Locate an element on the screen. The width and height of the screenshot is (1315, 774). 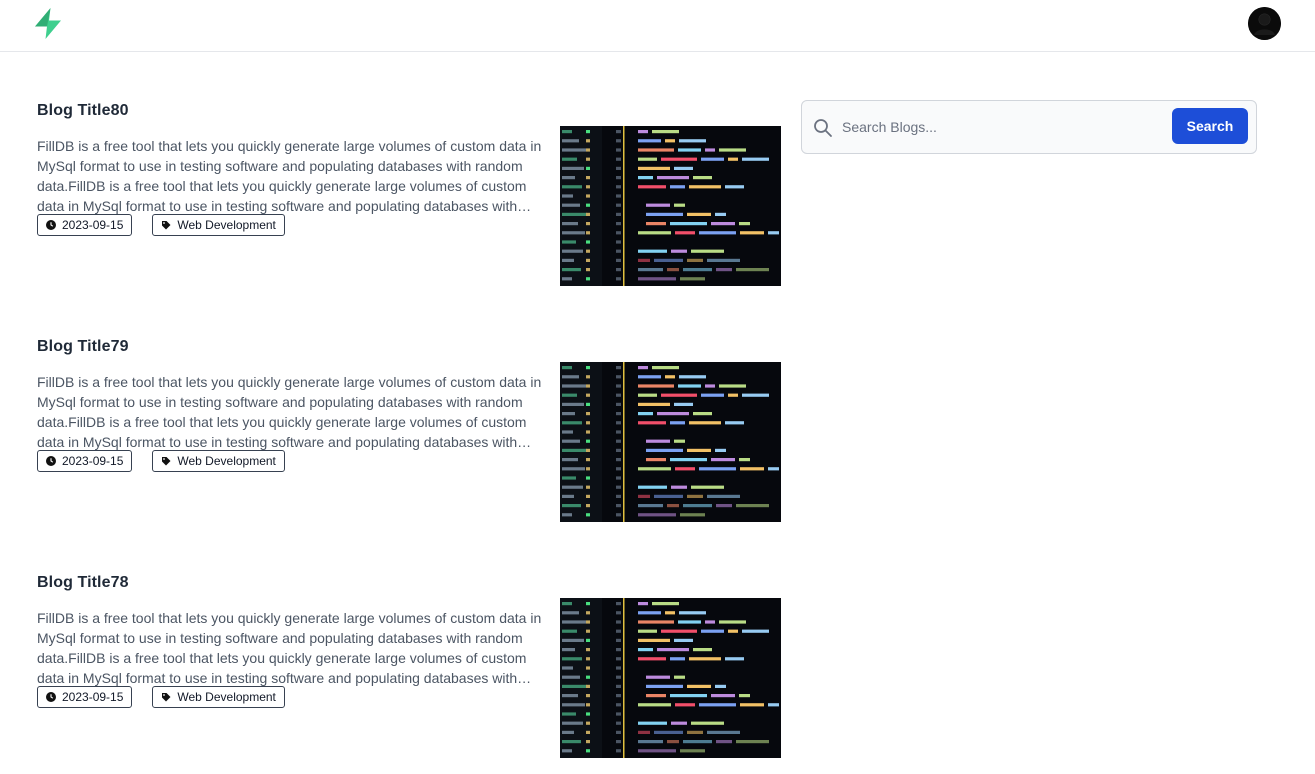
post-title: Blog Title78 is located at coordinates (83, 583).